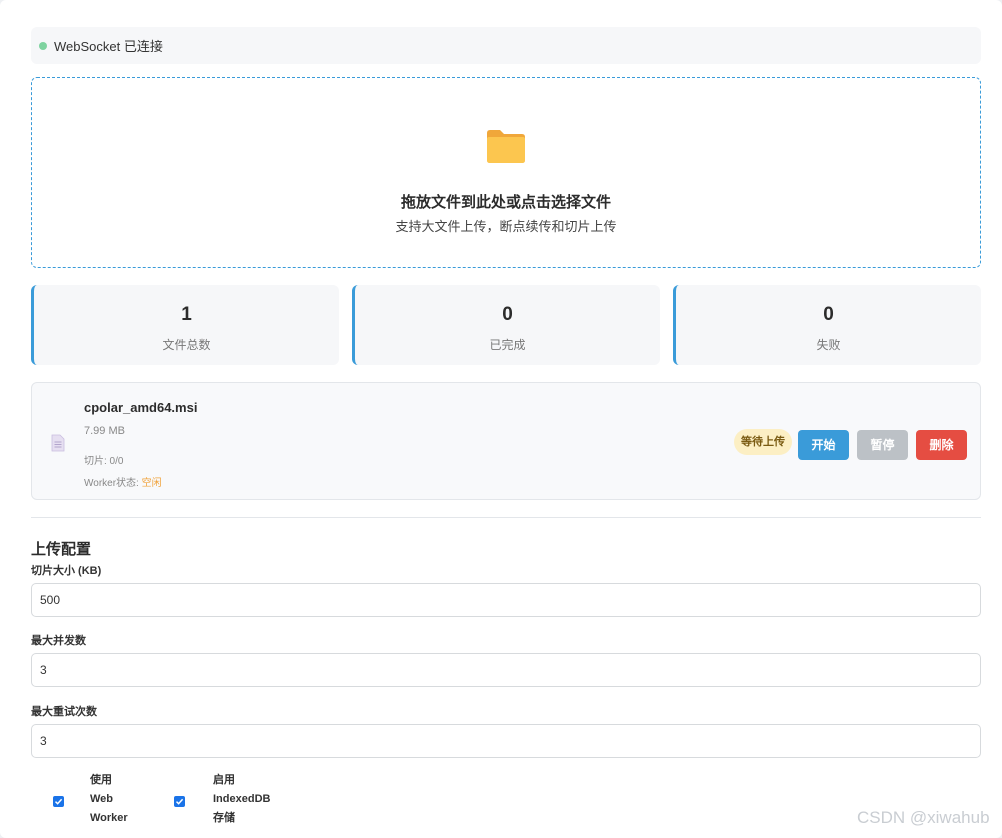 The image size is (1002, 838). What do you see at coordinates (506, 146) in the screenshot?
I see `folder-icon` at bounding box center [506, 146].